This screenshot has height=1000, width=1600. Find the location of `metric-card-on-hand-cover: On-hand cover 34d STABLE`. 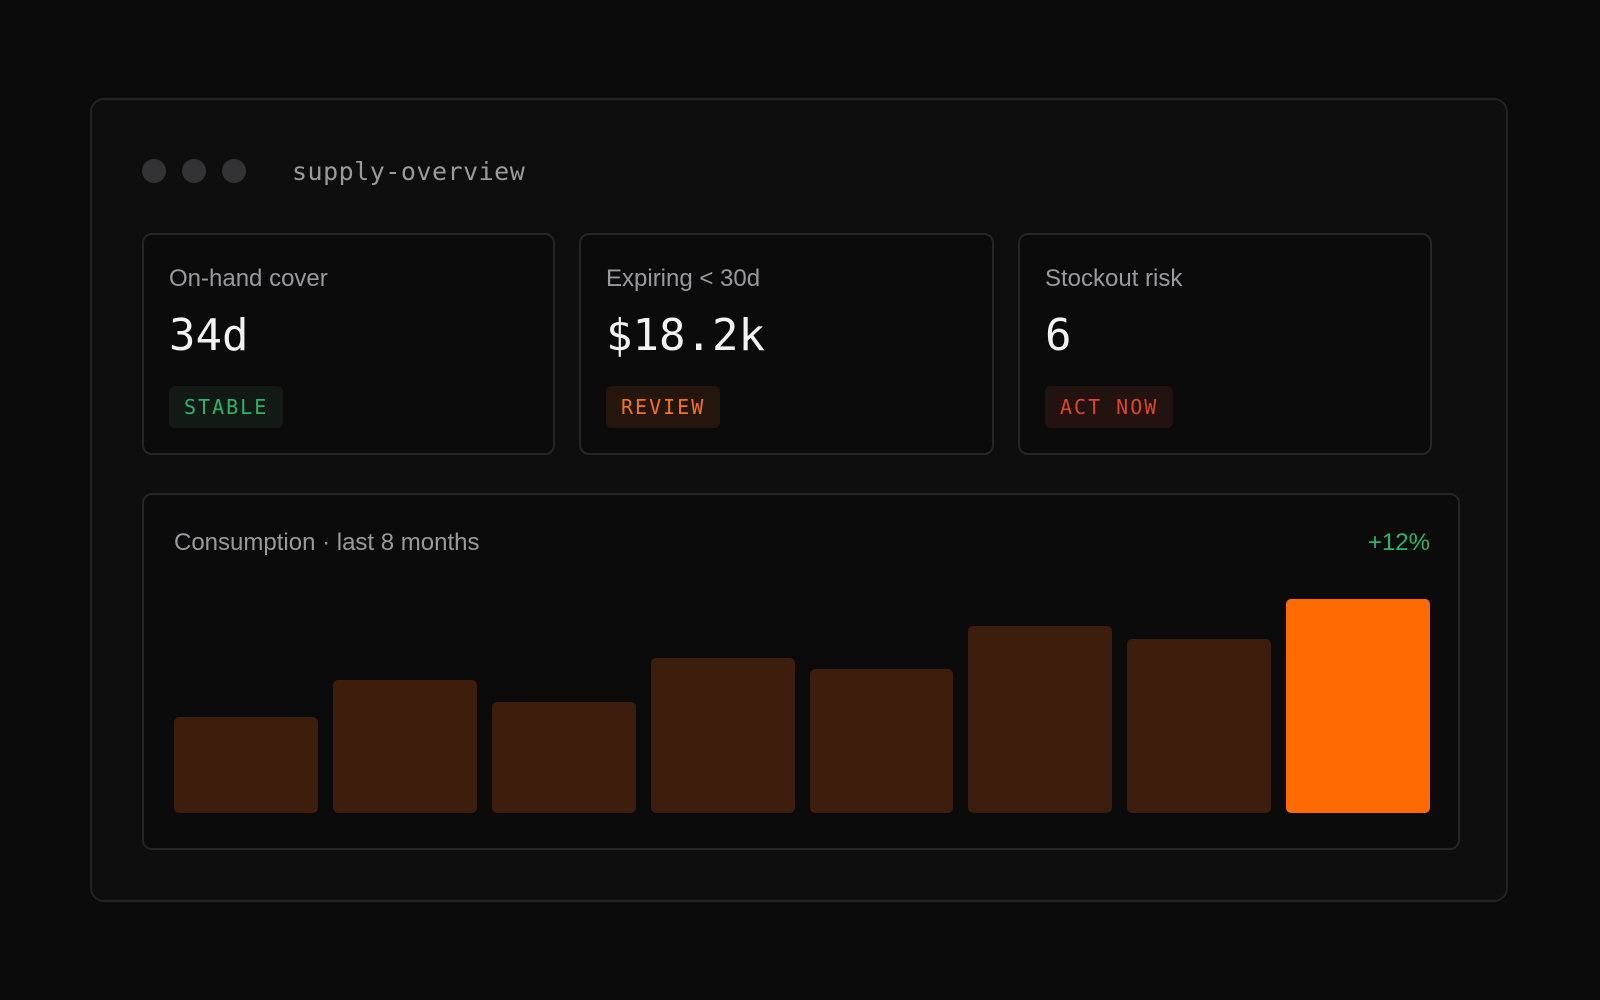

metric-card-on-hand-cover: On-hand cover 34d STABLE is located at coordinates (348, 344).